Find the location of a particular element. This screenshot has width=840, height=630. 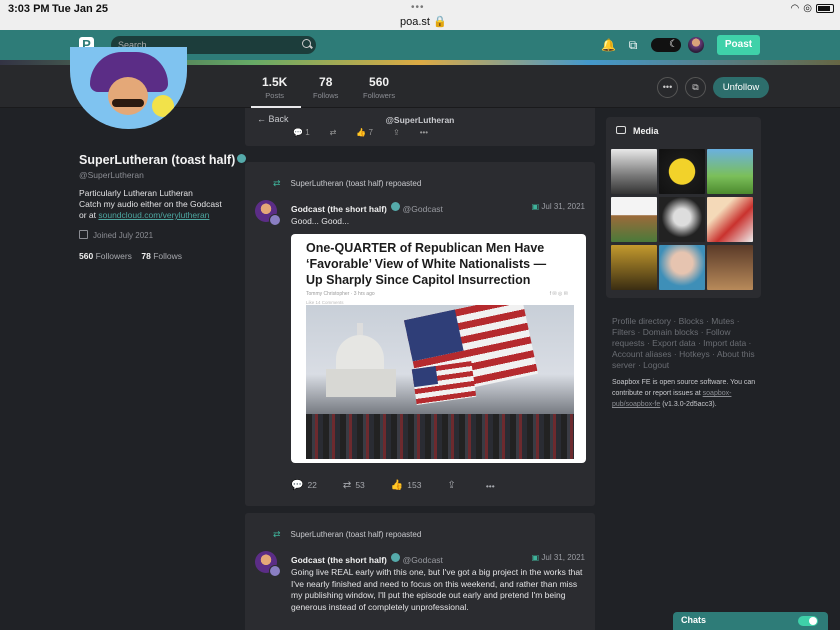

follows-link: 78 Follows is located at coordinates (161, 256).